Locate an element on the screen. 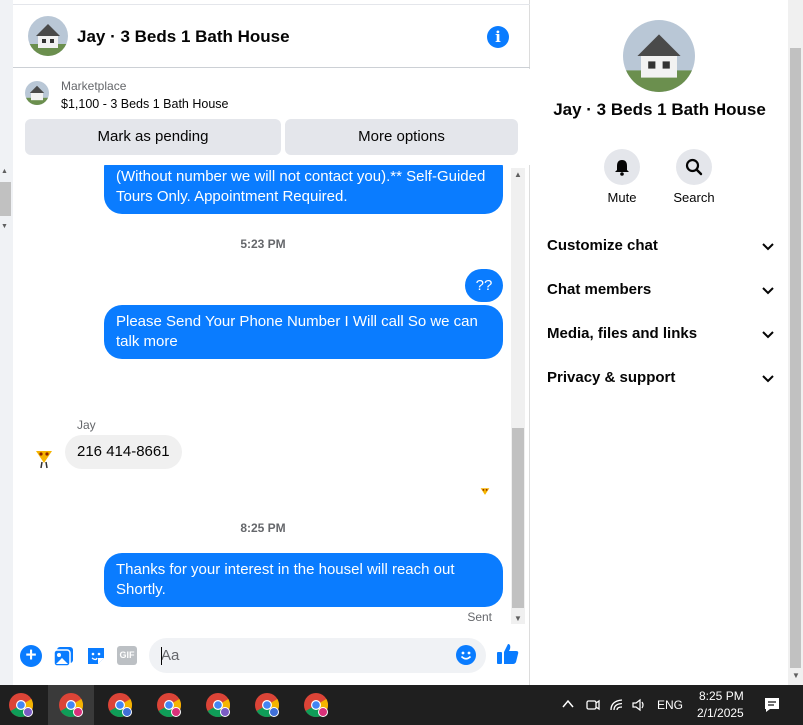 The height and width of the screenshot is (725, 803). like-icon is located at coordinates (508, 654).